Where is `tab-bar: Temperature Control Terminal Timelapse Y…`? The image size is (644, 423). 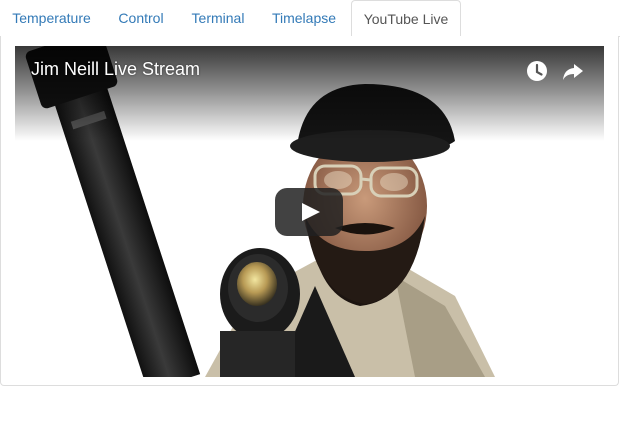
tab-bar: Temperature Control Terminal Timelapse Y… is located at coordinates (310, 19).